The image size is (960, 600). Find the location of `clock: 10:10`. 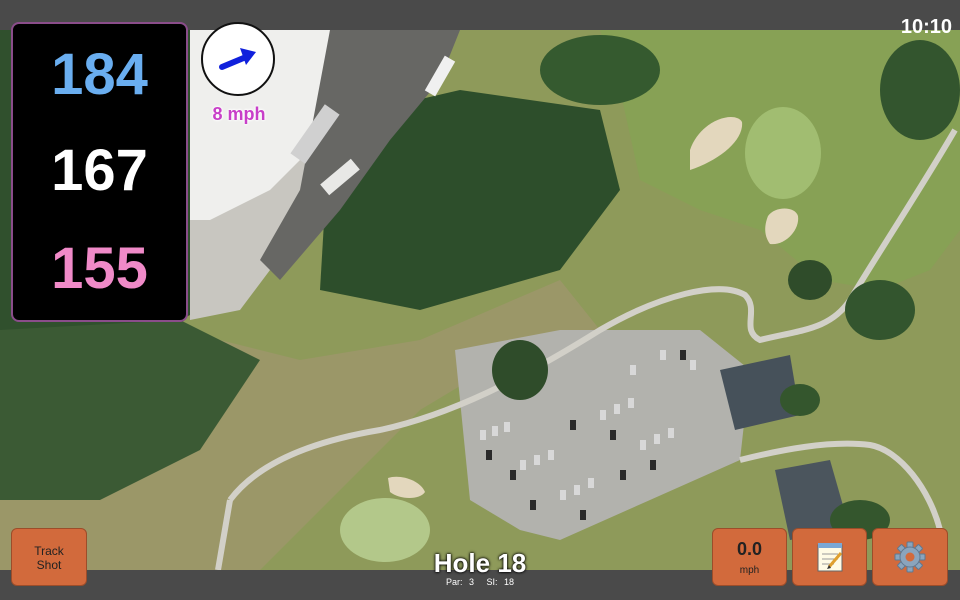

clock: 10:10 is located at coordinates (926, 27).